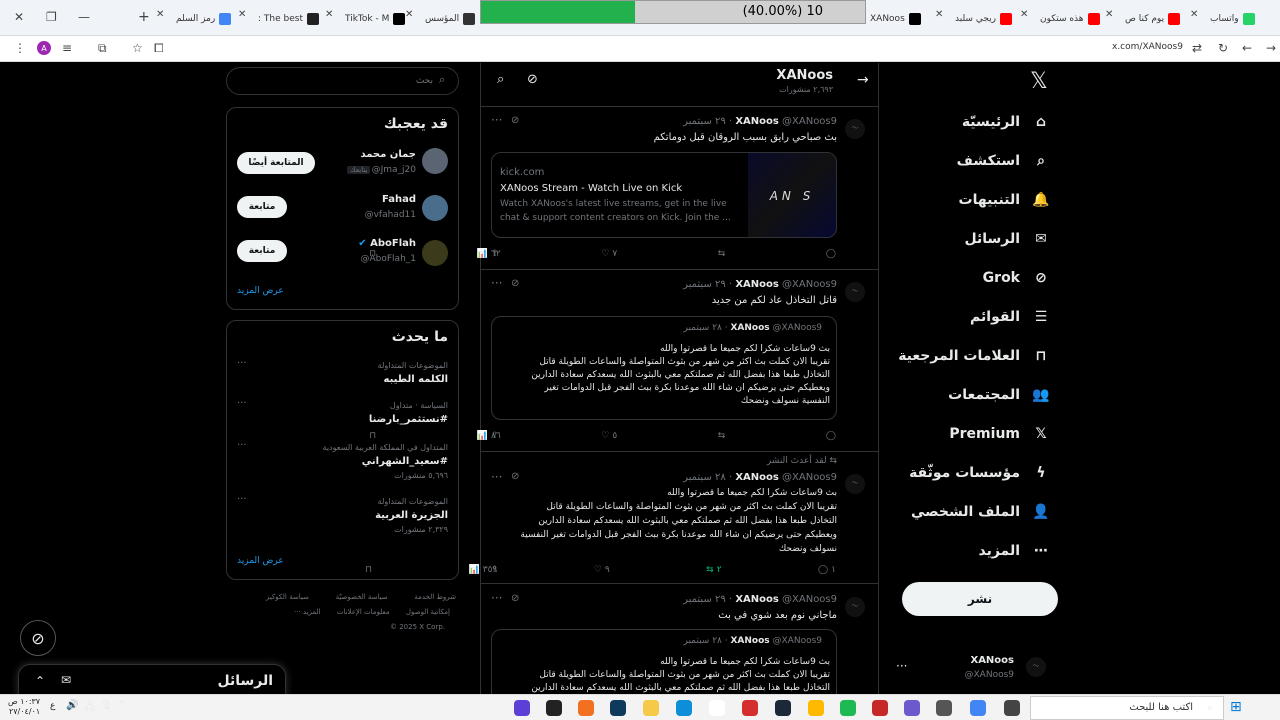  Describe the element at coordinates (1016, 278) in the screenshot. I see `nav-item: ⊘ Grok` at that location.